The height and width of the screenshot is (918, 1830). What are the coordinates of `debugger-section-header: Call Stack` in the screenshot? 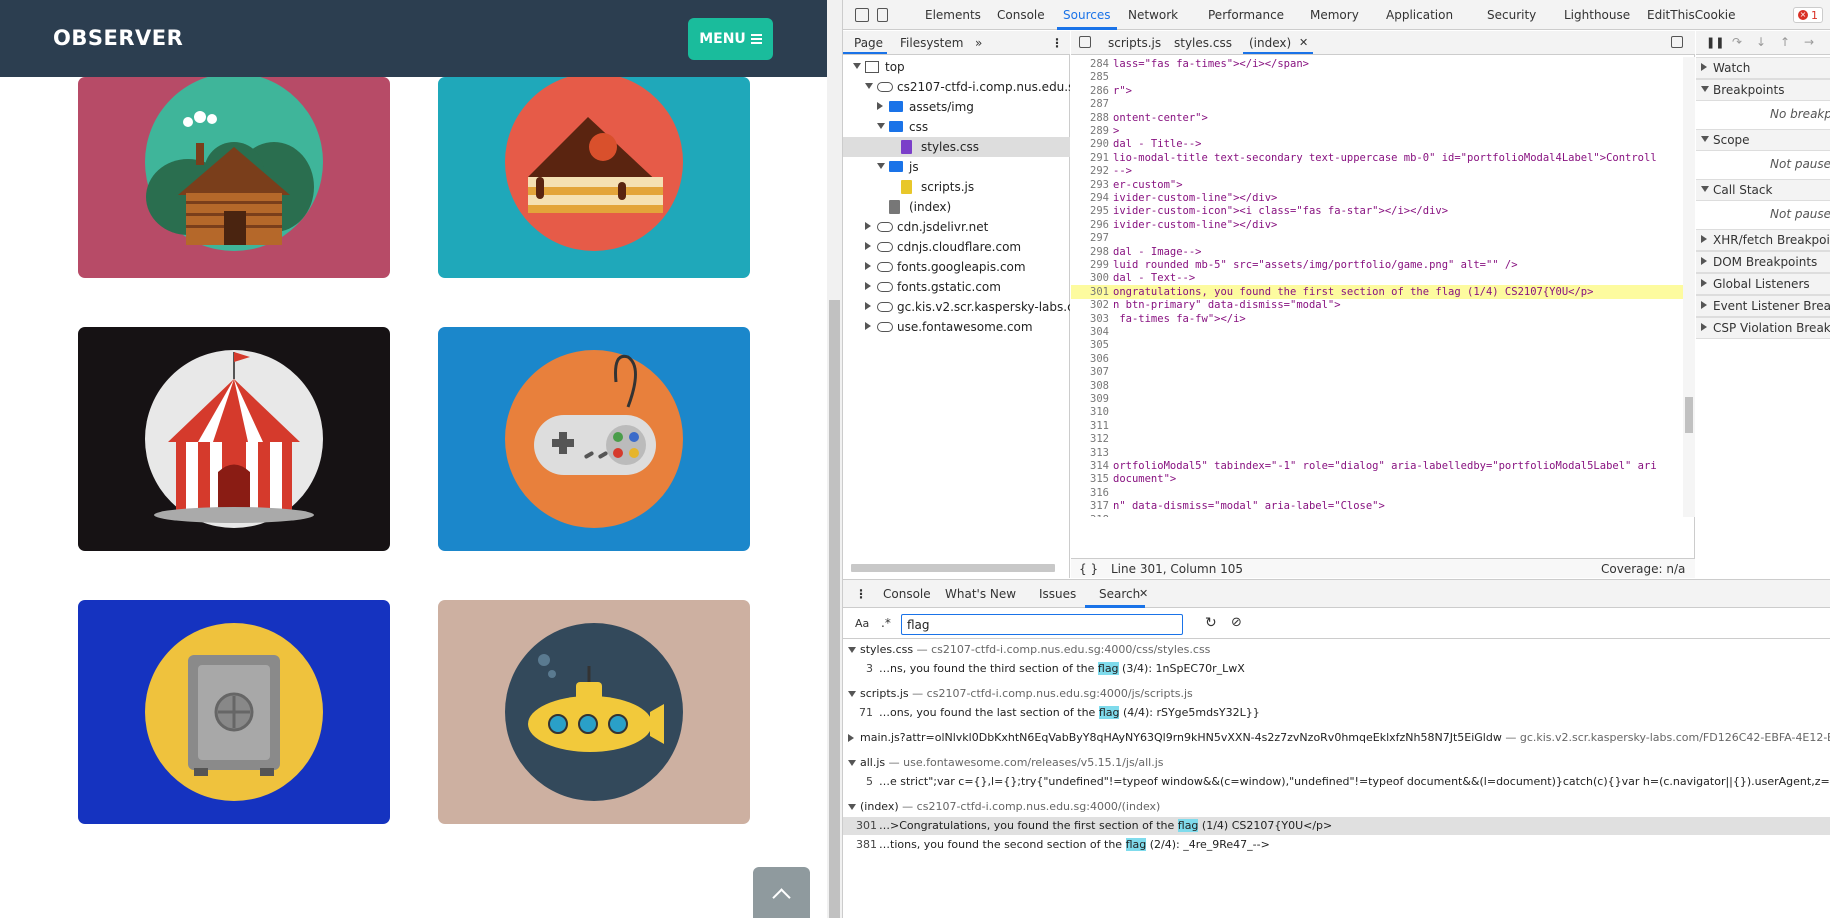 It's located at (1763, 190).